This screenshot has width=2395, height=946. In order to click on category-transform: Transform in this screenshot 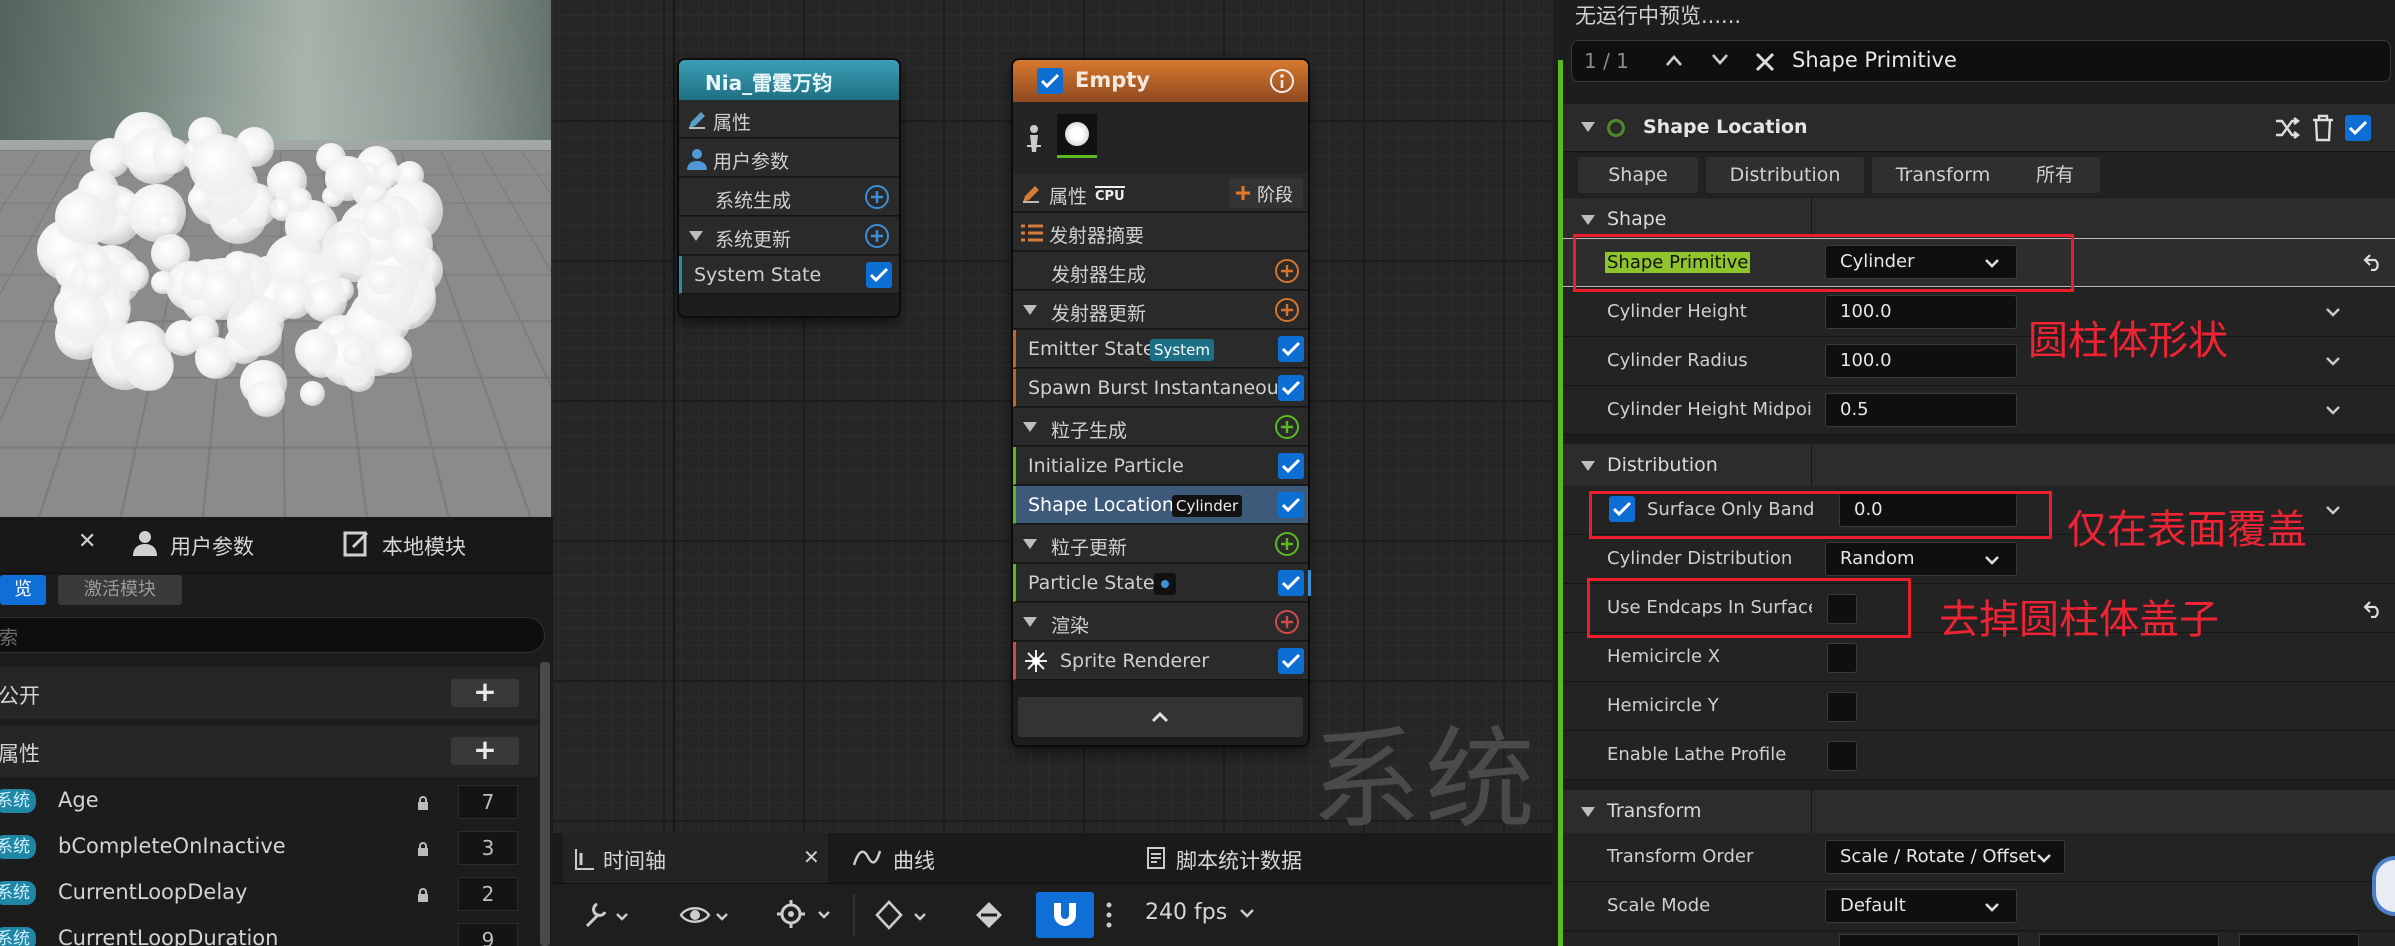, I will do `click(1979, 812)`.